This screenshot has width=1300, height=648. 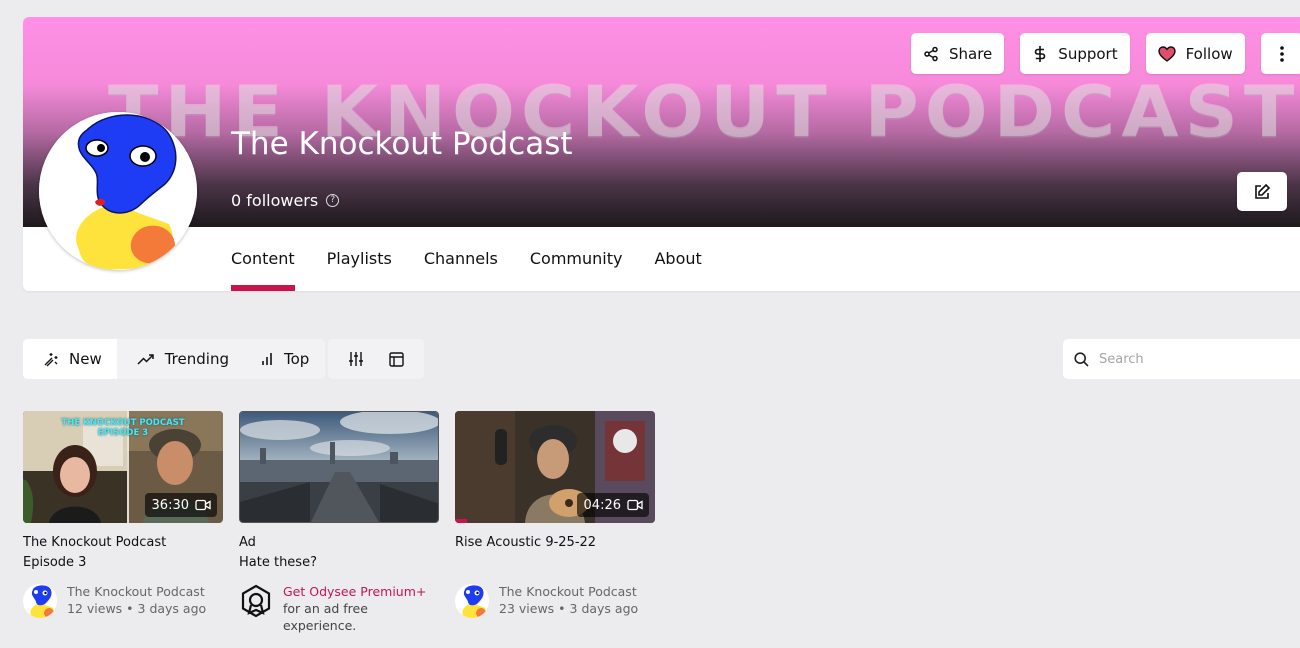 I want to click on more-options-button, so click(x=1280, y=53).